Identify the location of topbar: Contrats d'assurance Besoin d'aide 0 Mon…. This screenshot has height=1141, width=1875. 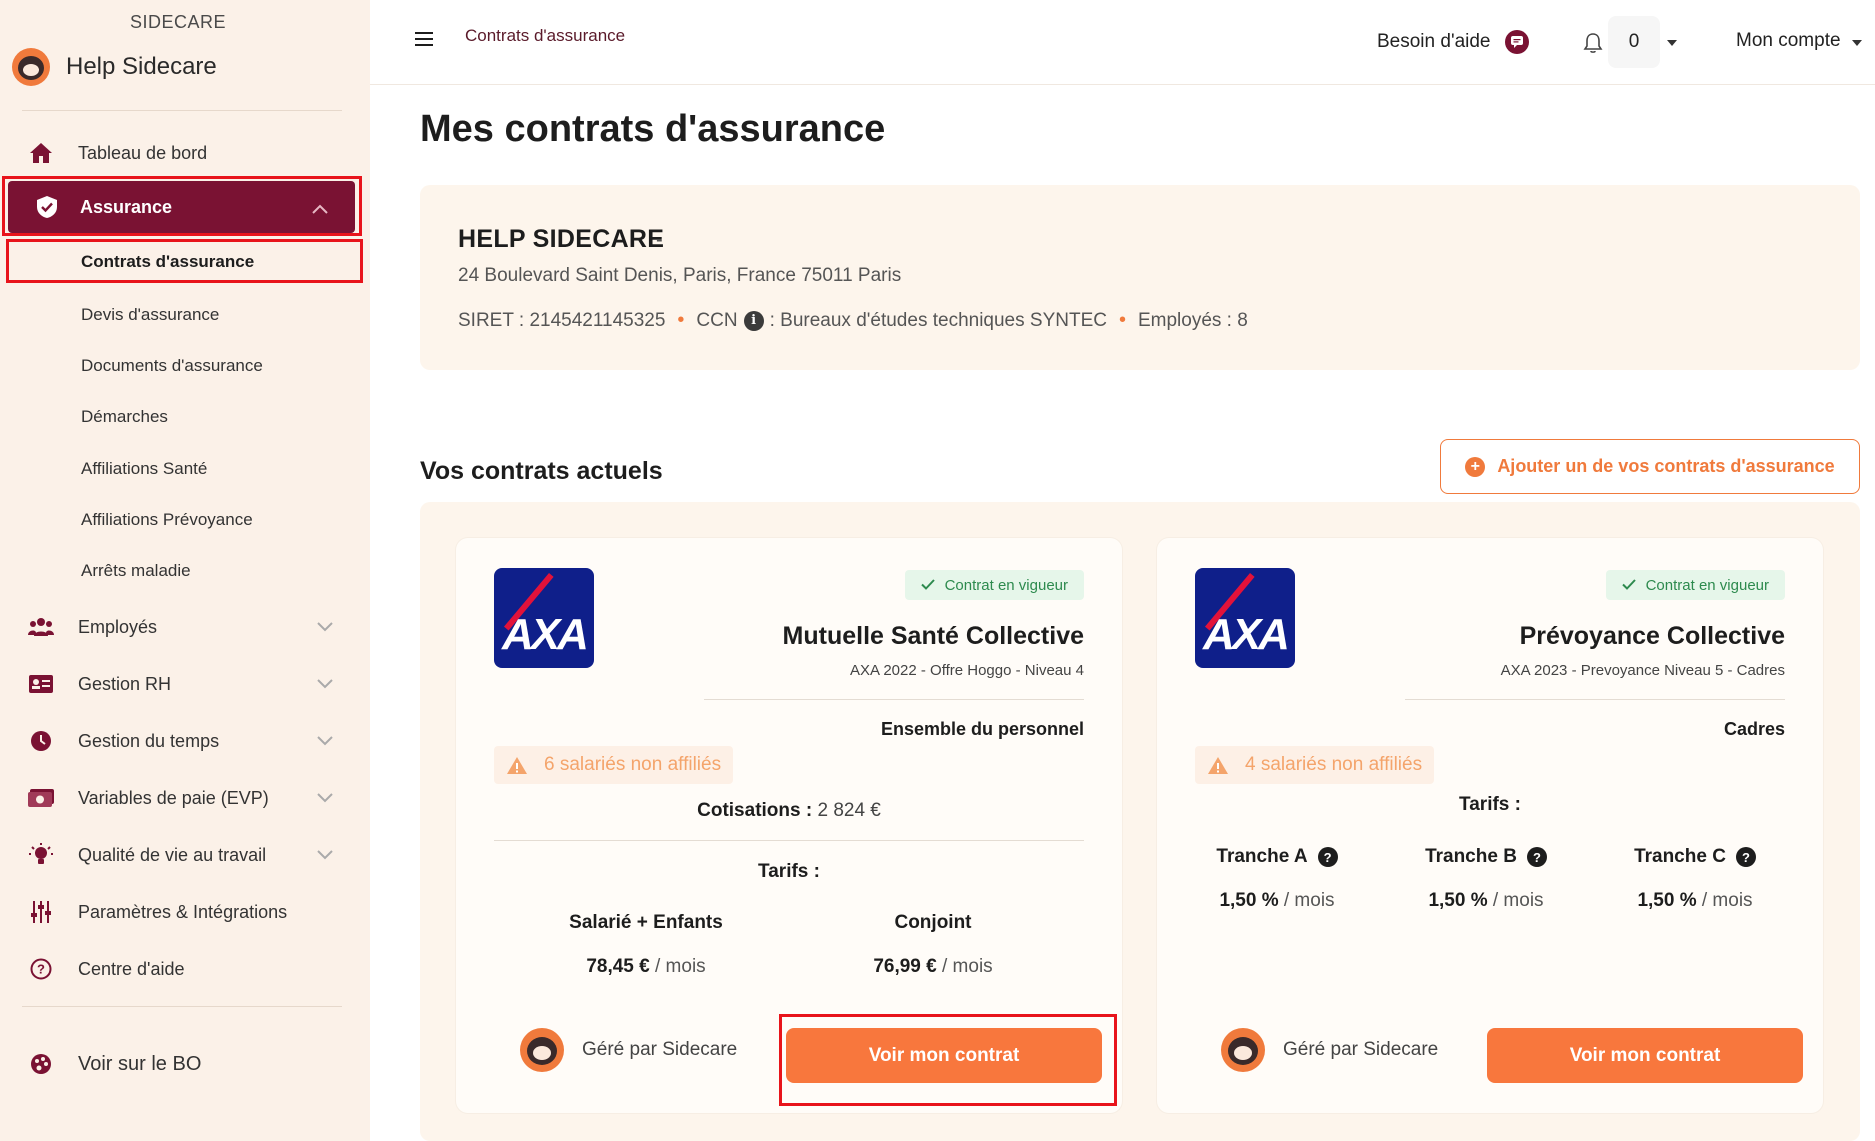
(1122, 42).